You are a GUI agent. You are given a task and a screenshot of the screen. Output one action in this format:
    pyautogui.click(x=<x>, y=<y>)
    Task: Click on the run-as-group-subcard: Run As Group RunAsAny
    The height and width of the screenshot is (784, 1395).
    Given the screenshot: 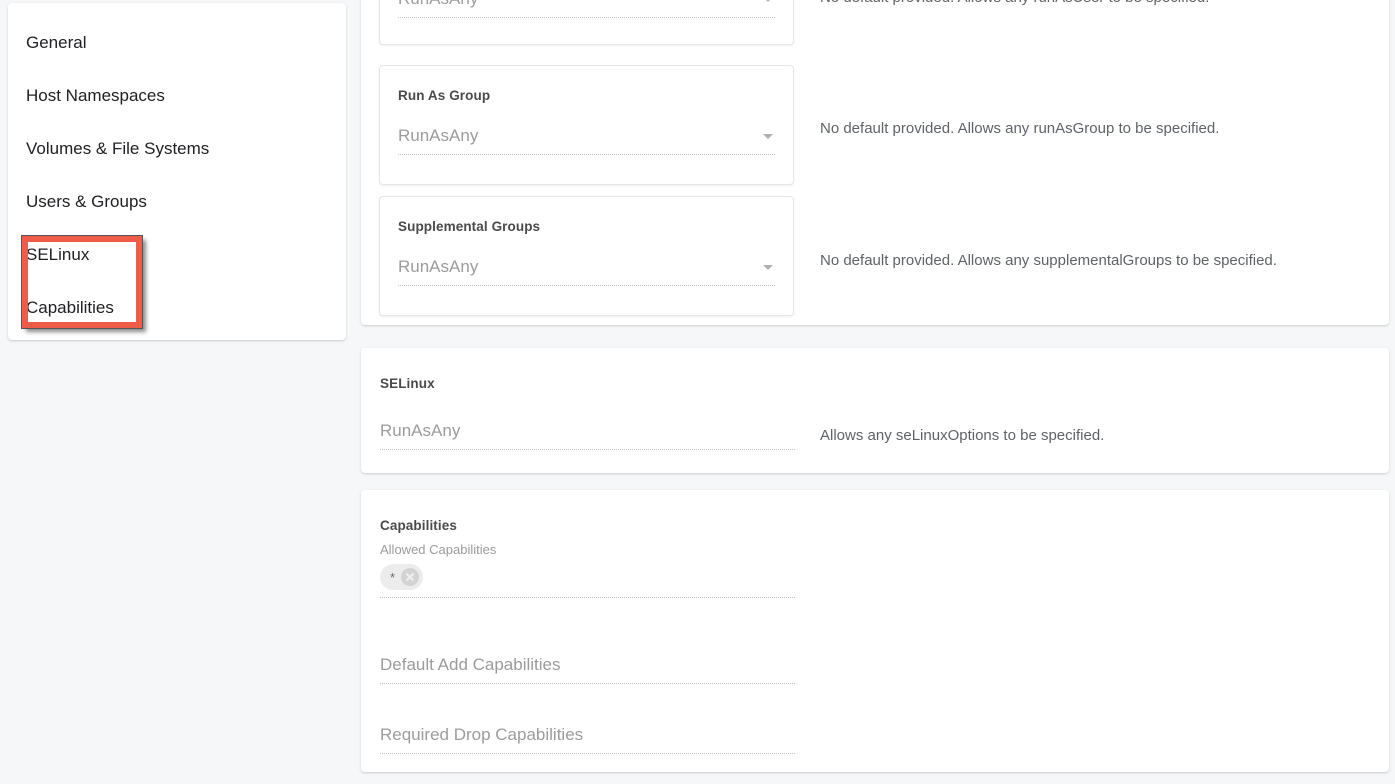 What is the action you would take?
    pyautogui.click(x=586, y=125)
    